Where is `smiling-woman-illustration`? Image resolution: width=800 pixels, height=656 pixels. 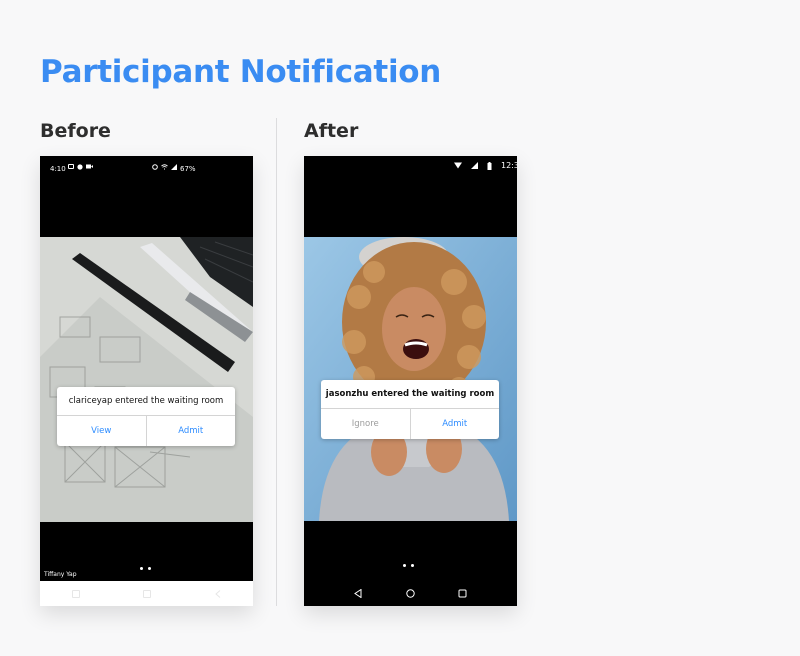 smiling-woman-illustration is located at coordinates (410, 379).